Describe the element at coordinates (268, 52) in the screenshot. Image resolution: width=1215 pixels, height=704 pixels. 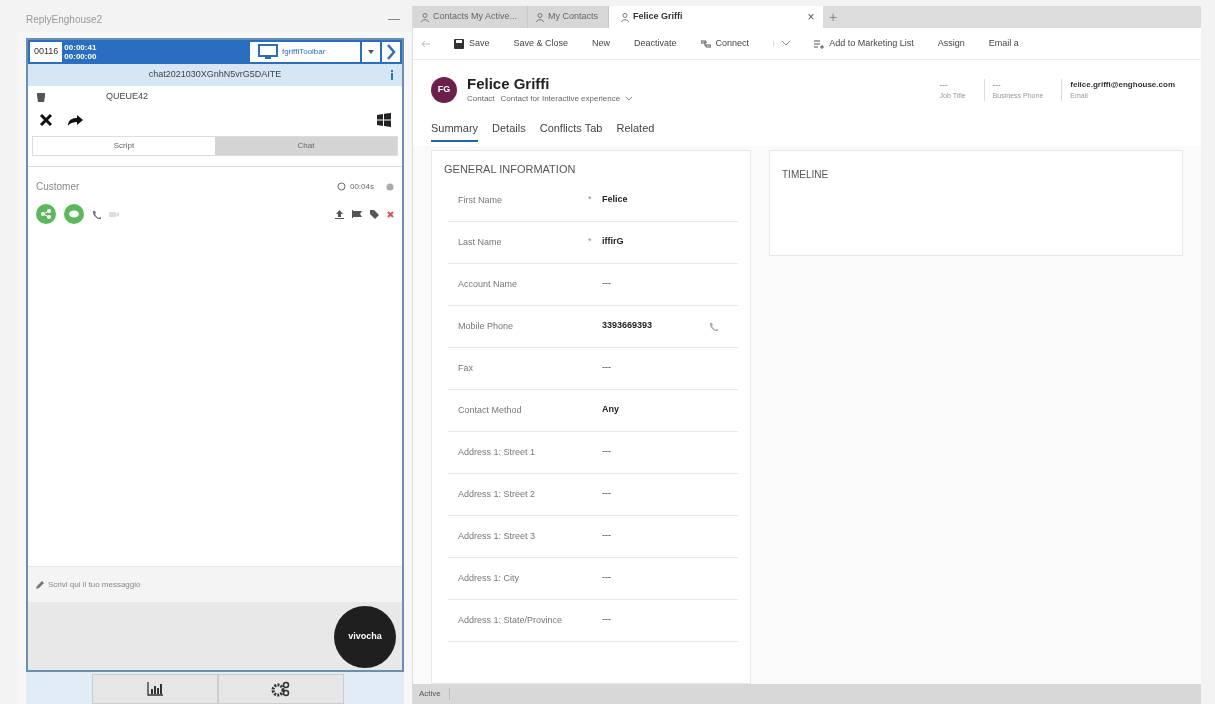
I see `monitor-icon` at that location.